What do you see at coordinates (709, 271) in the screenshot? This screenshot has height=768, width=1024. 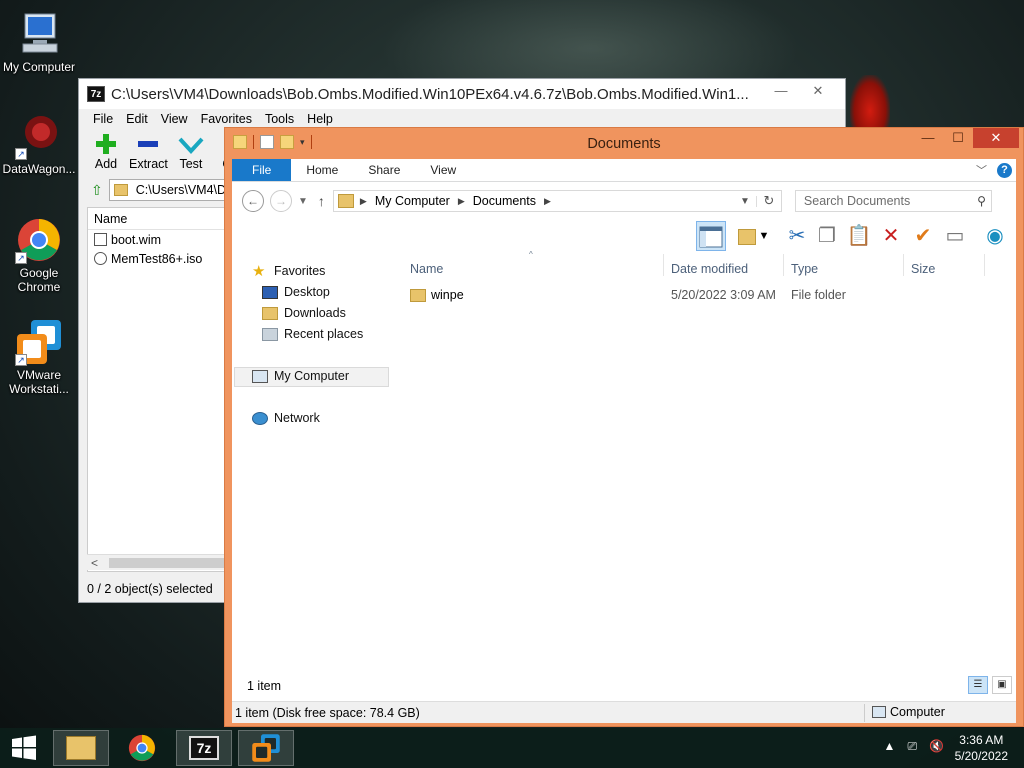 I see `column-header-date-modified: Date modified` at bounding box center [709, 271].